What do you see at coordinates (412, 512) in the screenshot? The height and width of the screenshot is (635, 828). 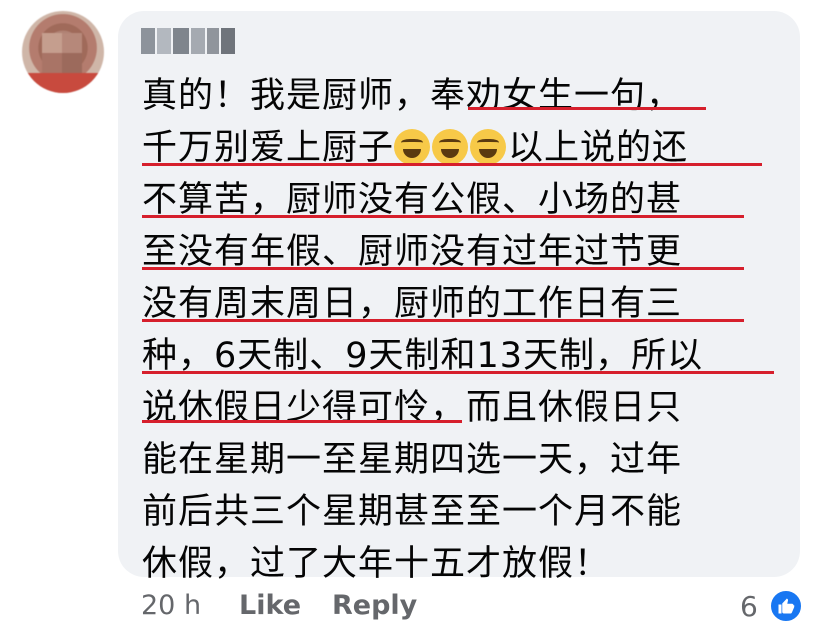 I see `comment-line: 前后共三个星期甚至至一个月不能` at bounding box center [412, 512].